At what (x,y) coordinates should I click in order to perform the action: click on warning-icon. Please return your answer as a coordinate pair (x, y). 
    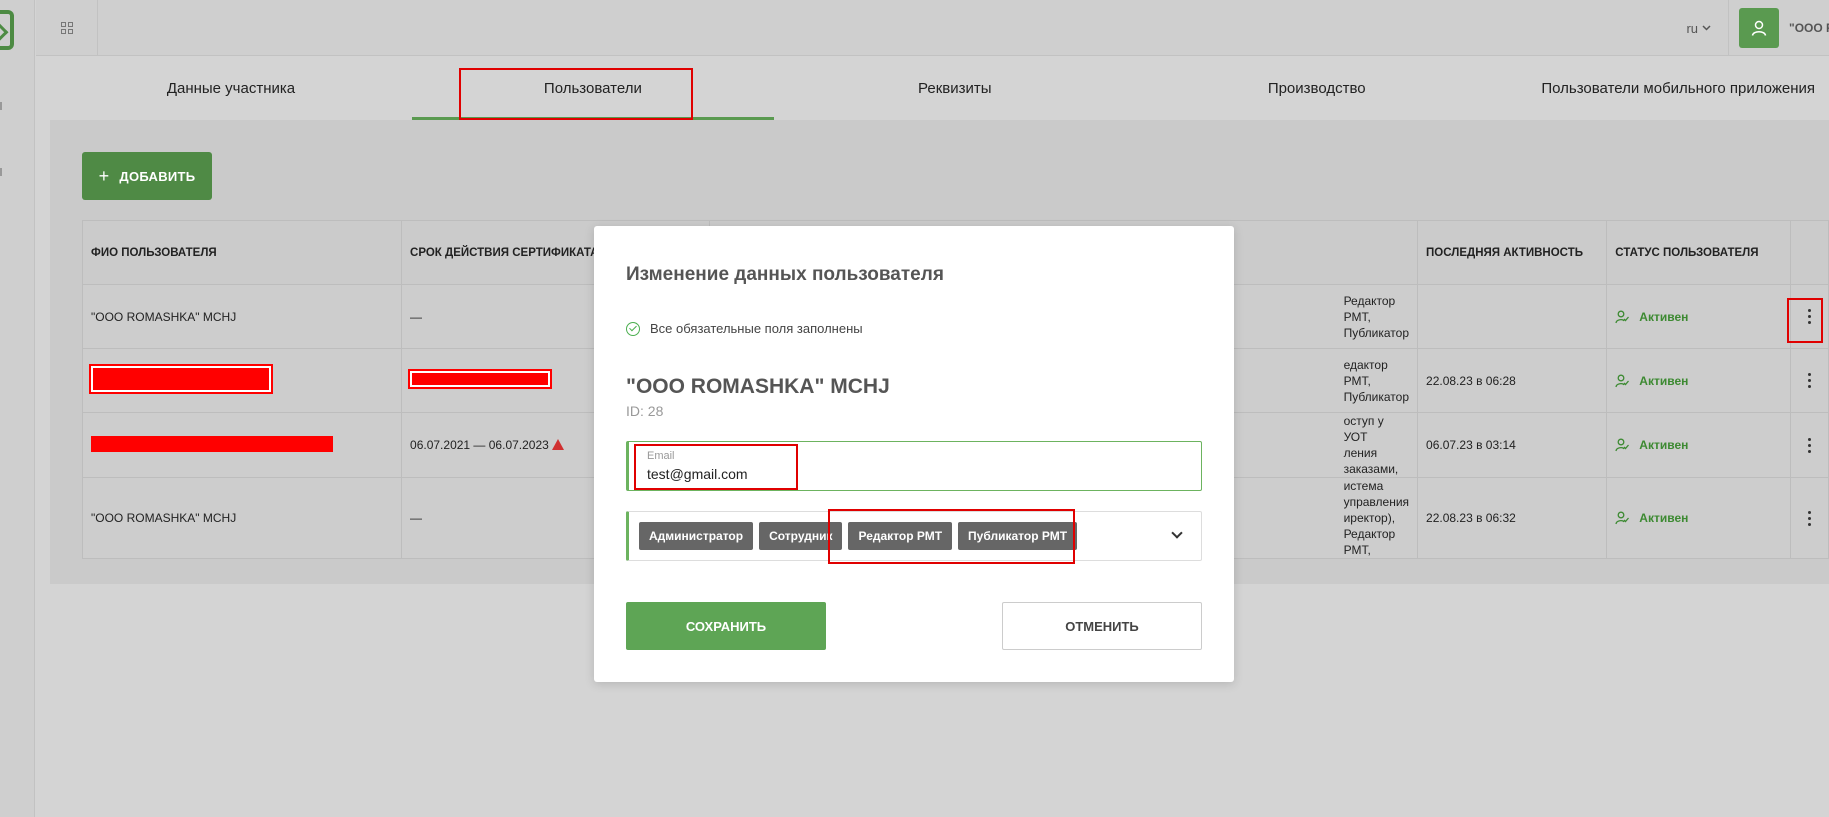
    Looking at the image, I should click on (557, 444).